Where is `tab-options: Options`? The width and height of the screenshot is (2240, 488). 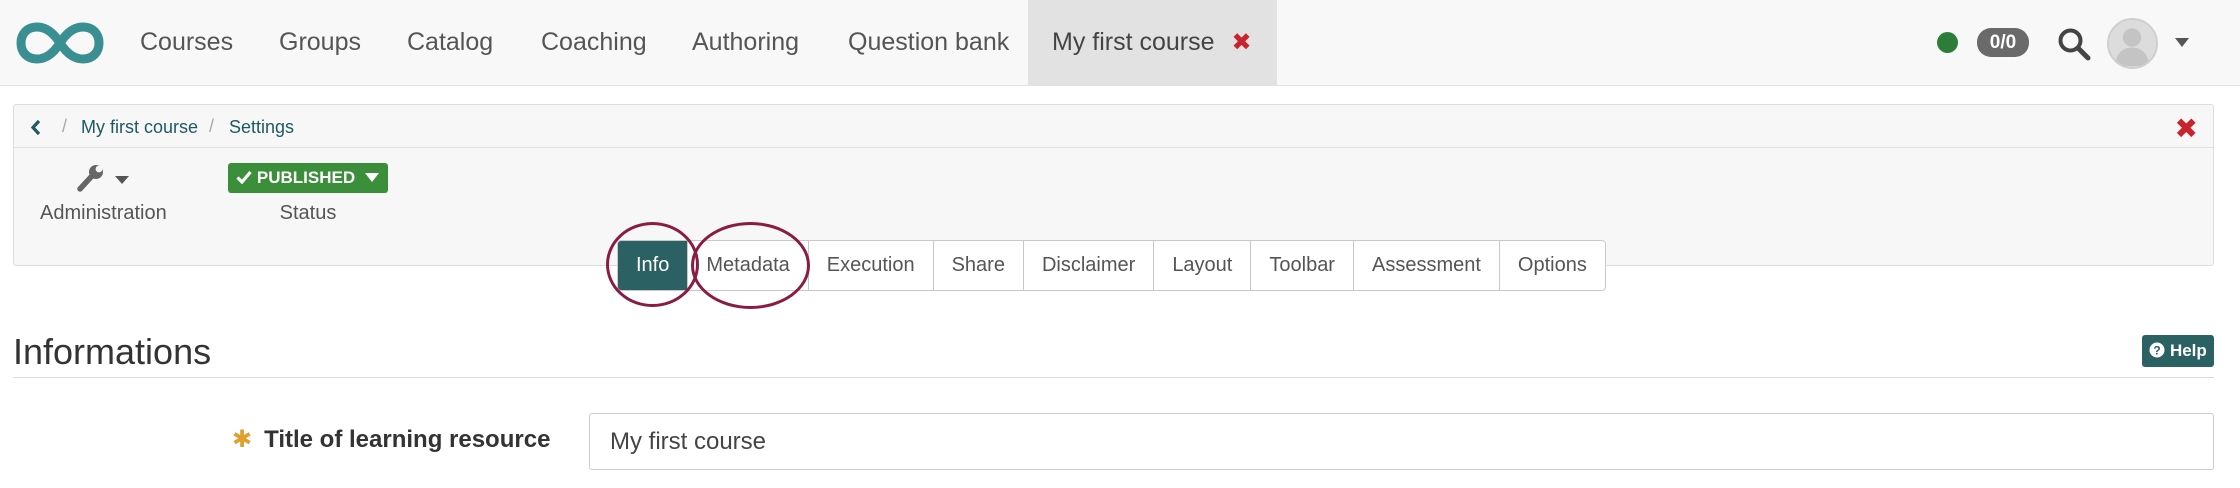 tab-options: Options is located at coordinates (1551, 265).